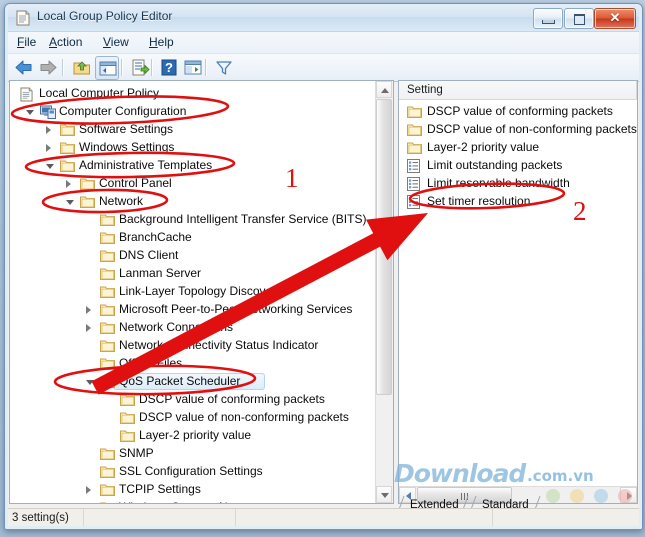 The height and width of the screenshot is (537, 645). What do you see at coordinates (155, 237) in the screenshot?
I see `tree-item-label: BranchCache` at bounding box center [155, 237].